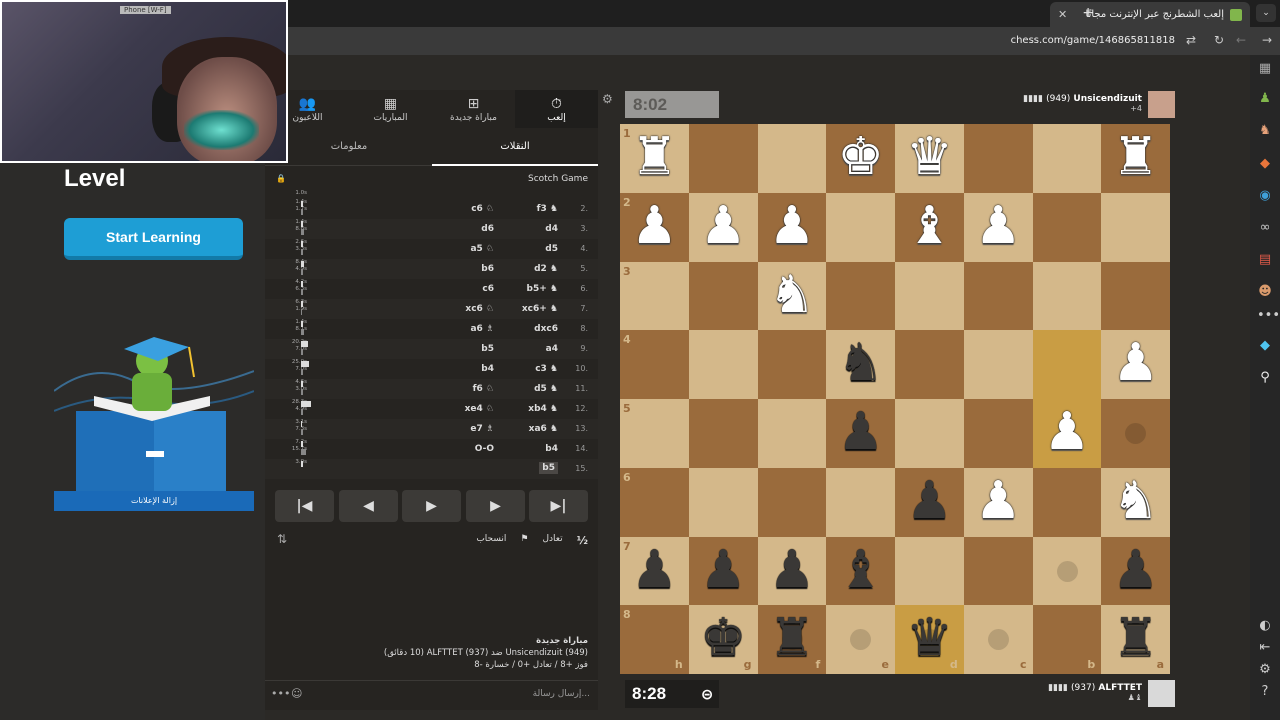 This screenshot has height=720, width=1280. Describe the element at coordinates (929, 639) in the screenshot. I see `black-piece-icon: ♛` at that location.